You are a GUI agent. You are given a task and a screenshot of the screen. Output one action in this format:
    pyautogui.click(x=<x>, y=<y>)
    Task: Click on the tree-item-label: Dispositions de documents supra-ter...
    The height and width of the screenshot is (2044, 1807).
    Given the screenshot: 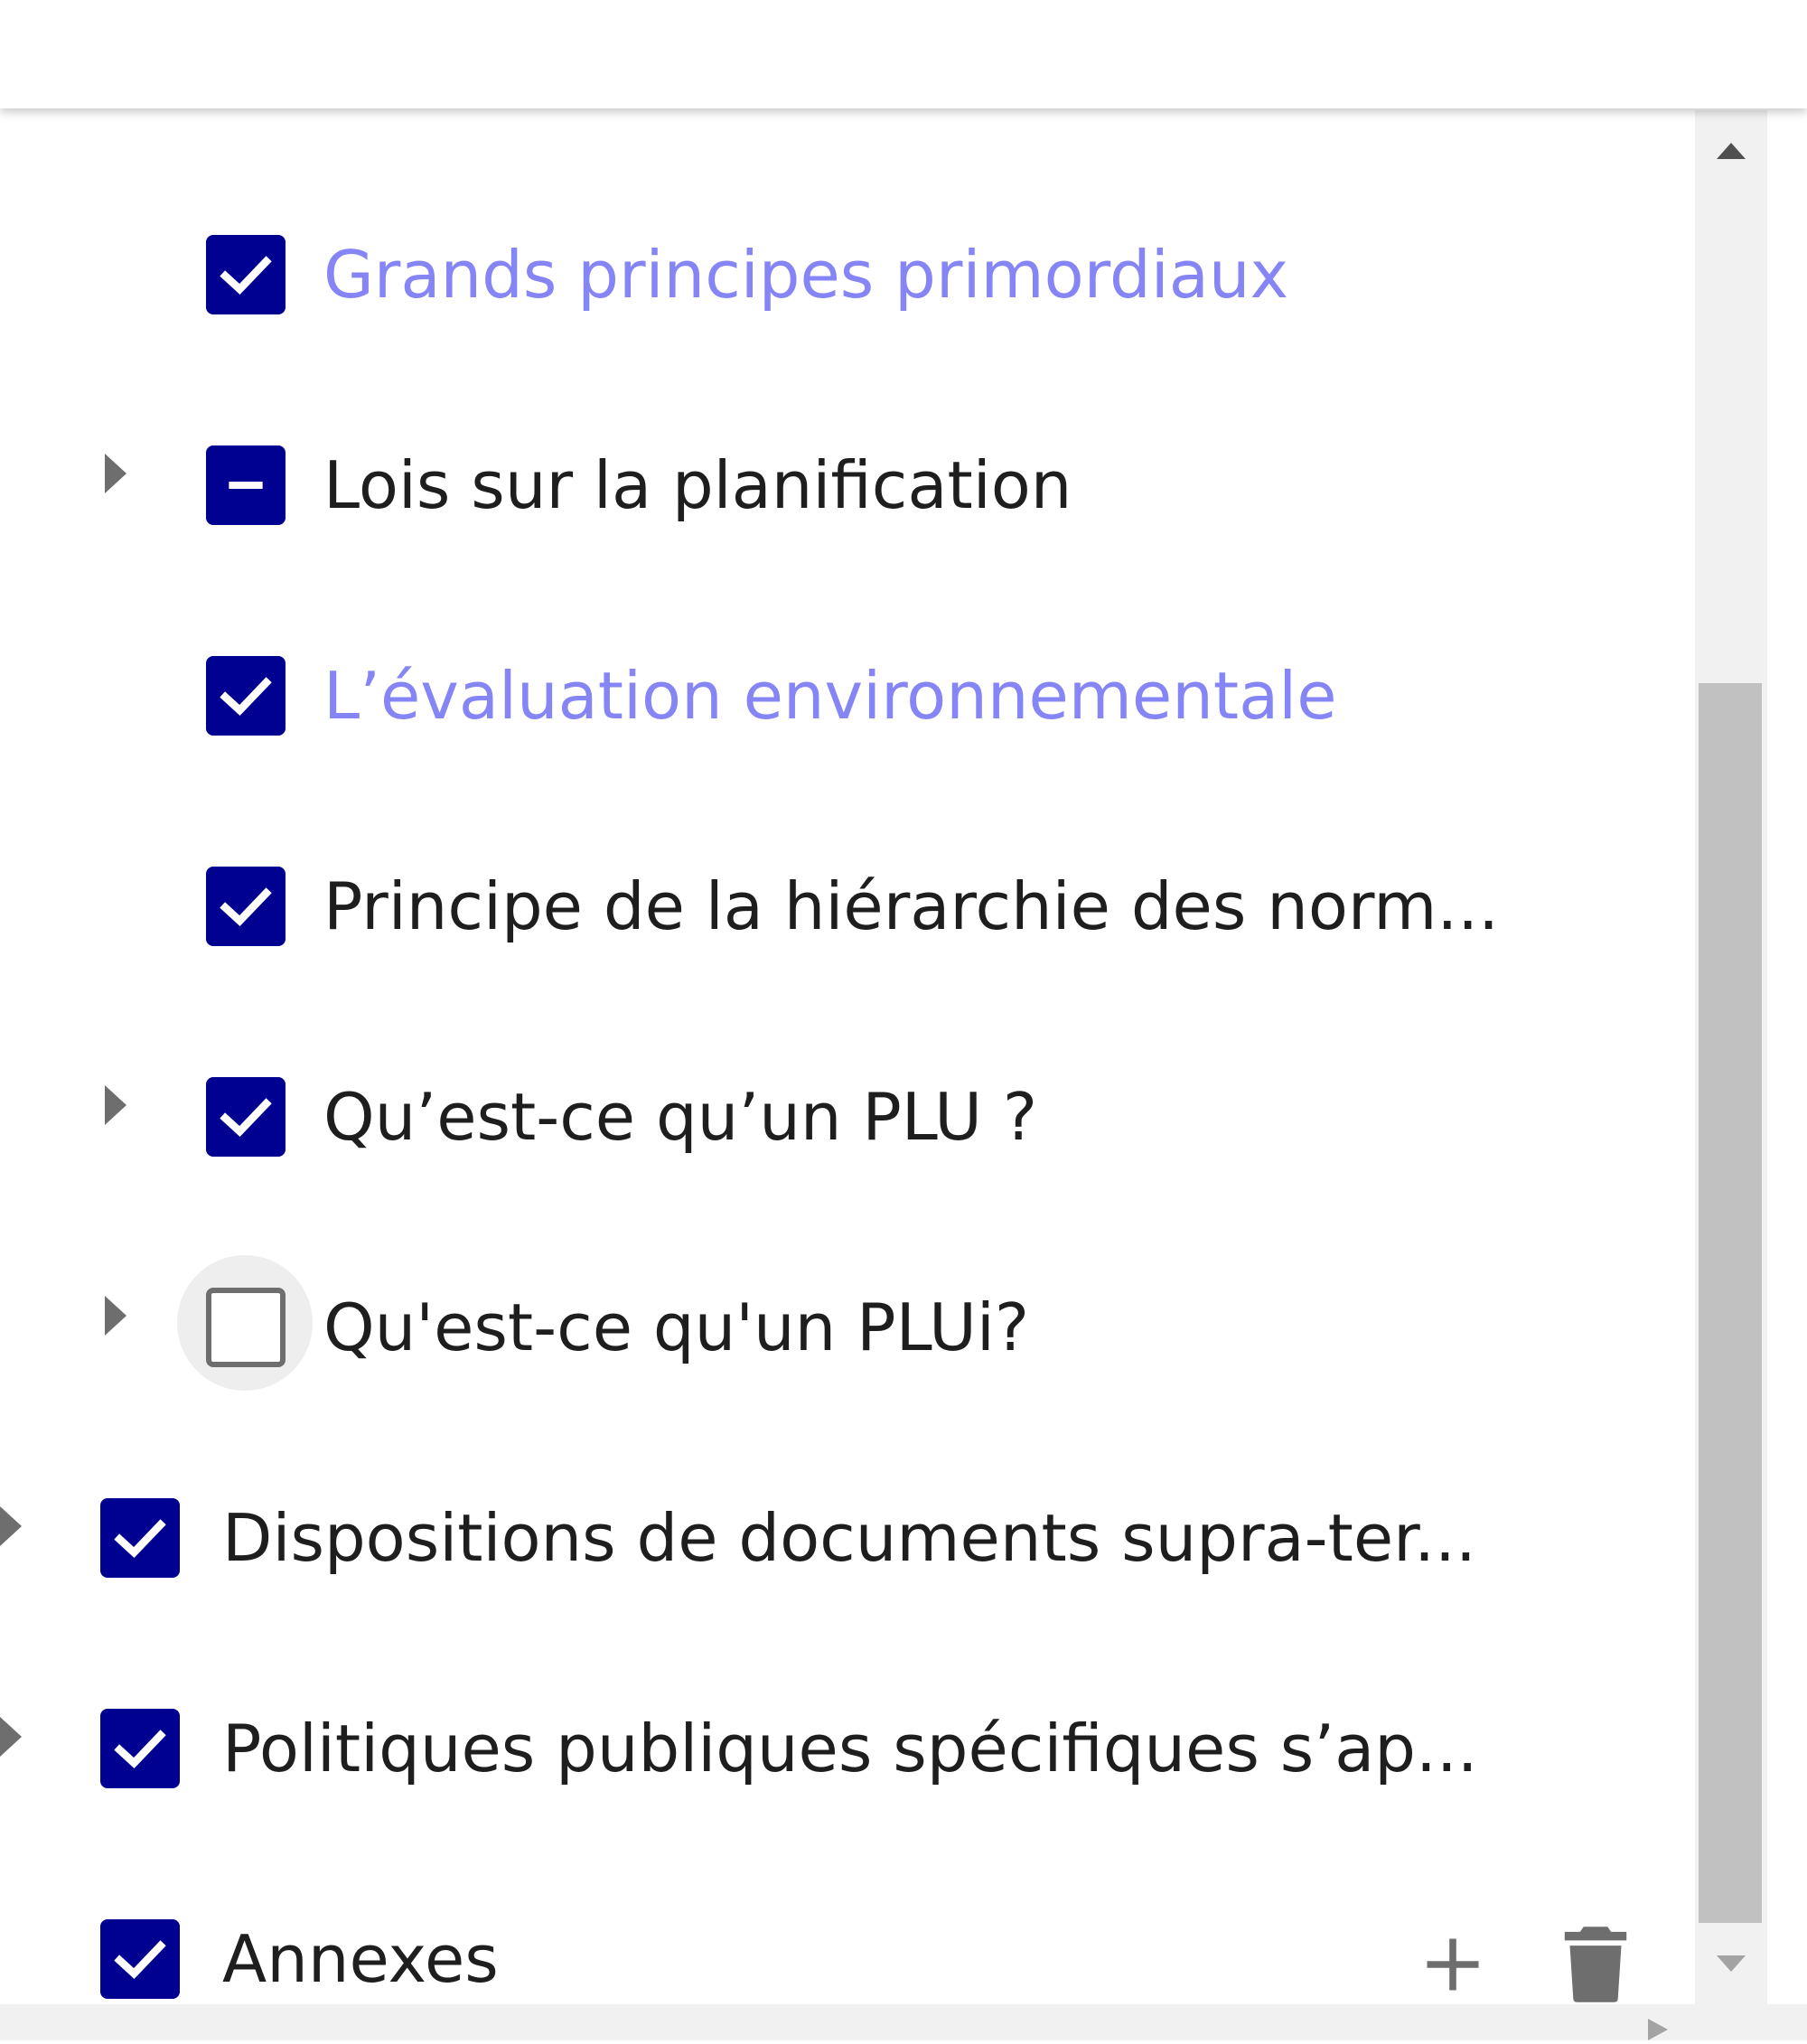 What is the action you would take?
    pyautogui.click(x=849, y=1538)
    